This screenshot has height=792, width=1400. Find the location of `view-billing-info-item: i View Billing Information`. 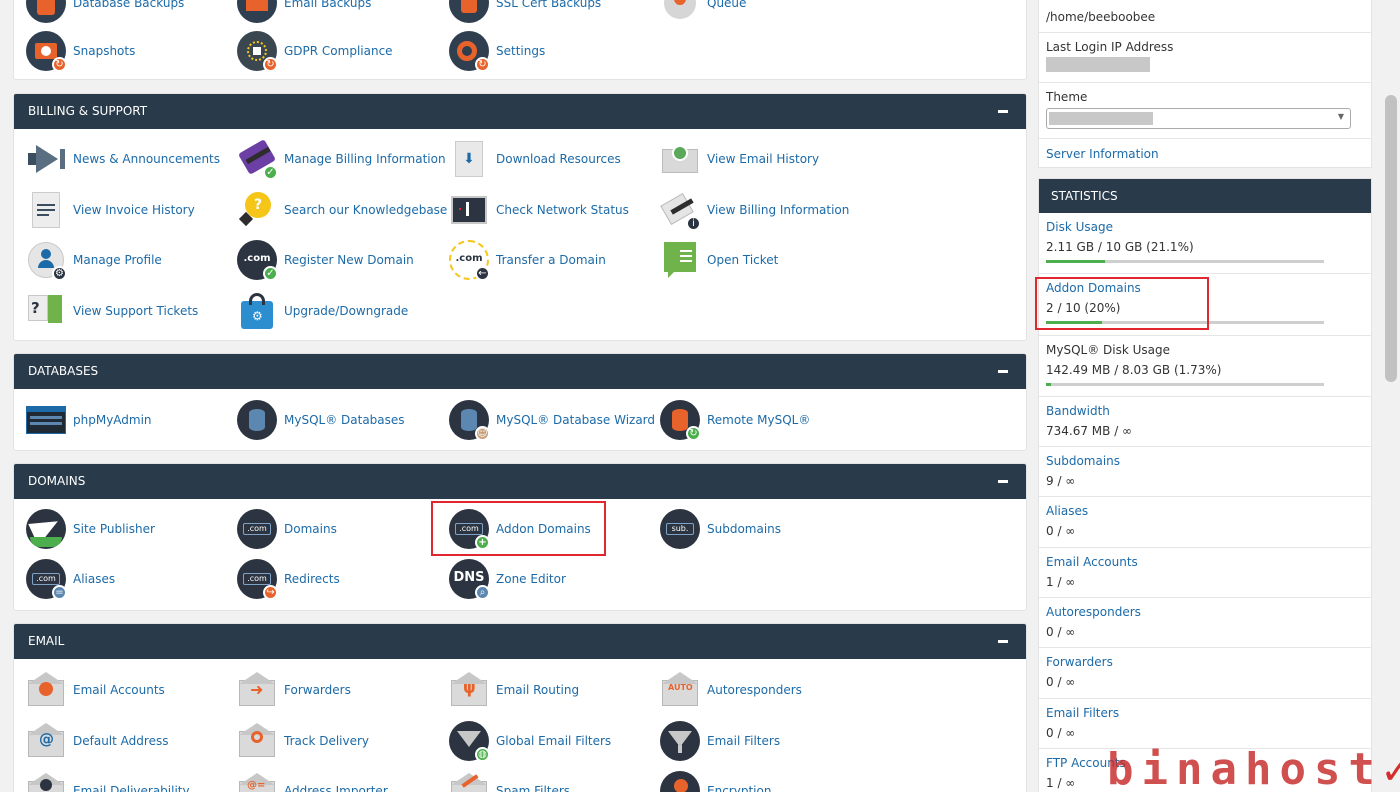

view-billing-info-item: i View Billing Information is located at coordinates (760, 210).